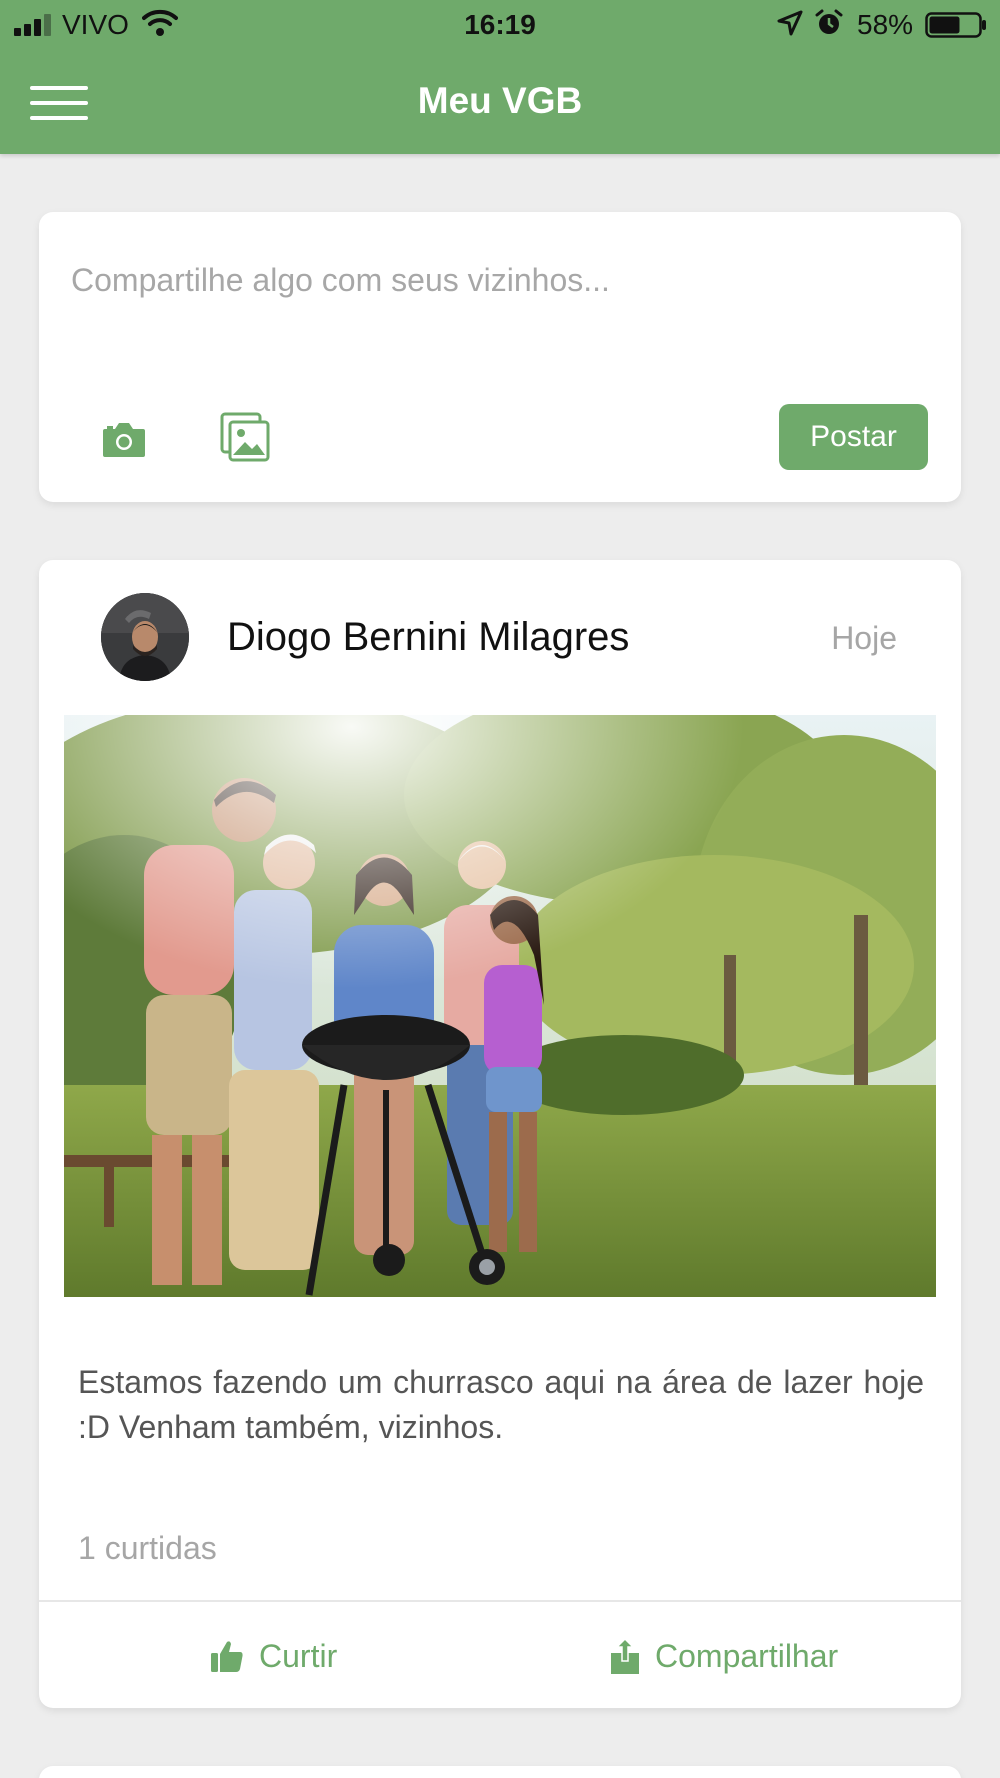  I want to click on share-label: Compartilhar, so click(747, 1655).